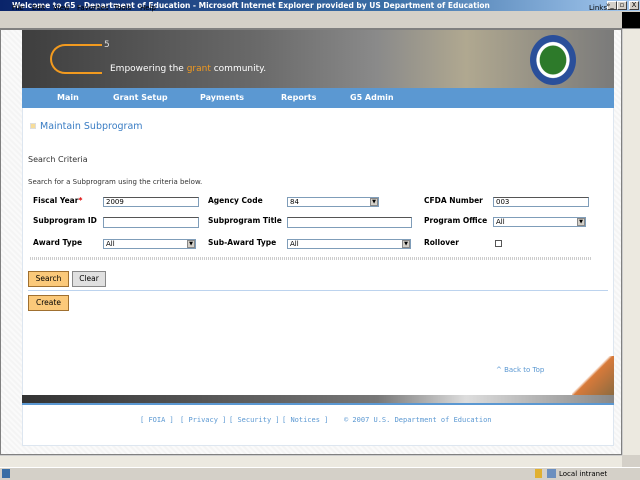 The height and width of the screenshot is (480, 640). Describe the element at coordinates (235, 200) in the screenshot. I see `agency-code-label: Agency Code` at that location.